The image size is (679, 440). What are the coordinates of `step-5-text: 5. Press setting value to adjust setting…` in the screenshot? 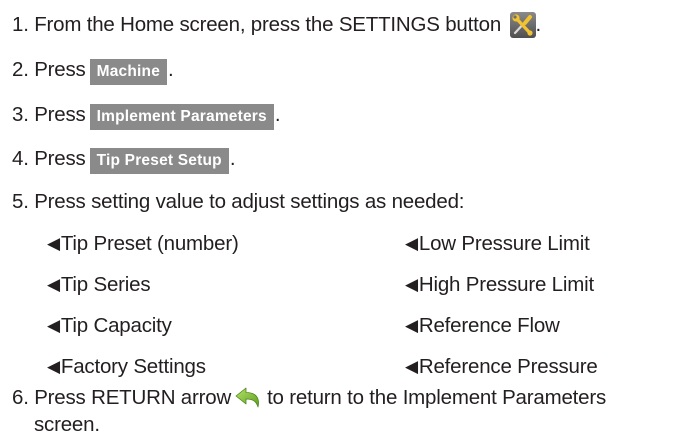 It's located at (238, 201).